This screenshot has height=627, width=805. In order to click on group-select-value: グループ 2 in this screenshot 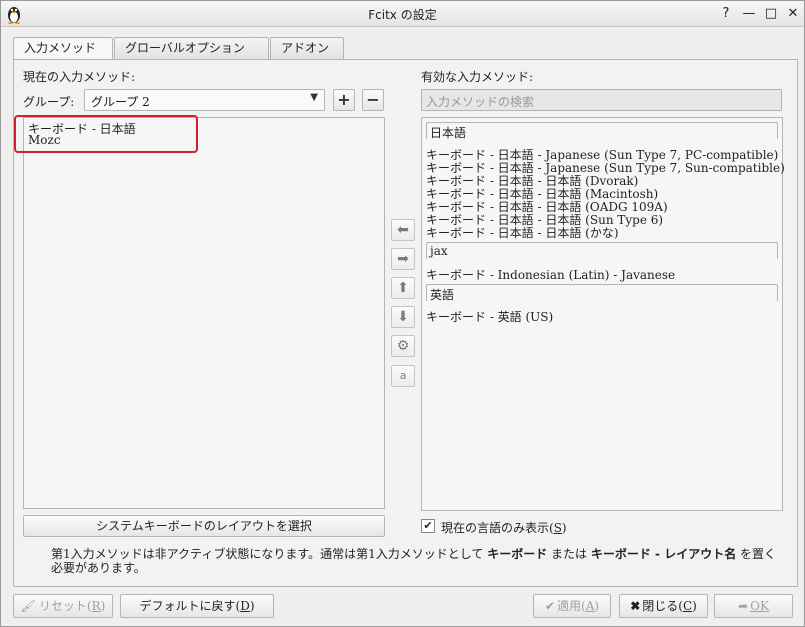, I will do `click(120, 102)`.